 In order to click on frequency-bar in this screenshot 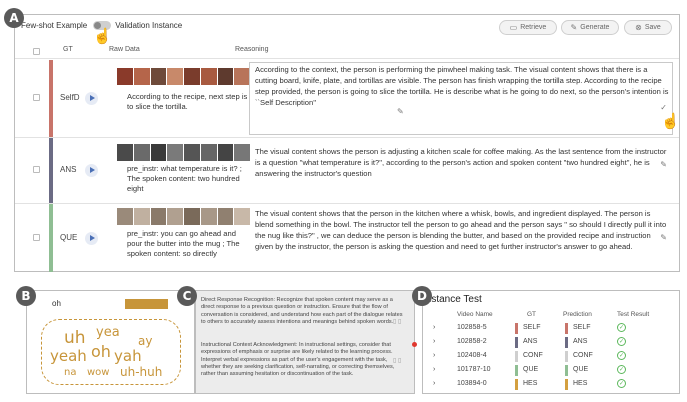, I will do `click(146, 304)`.